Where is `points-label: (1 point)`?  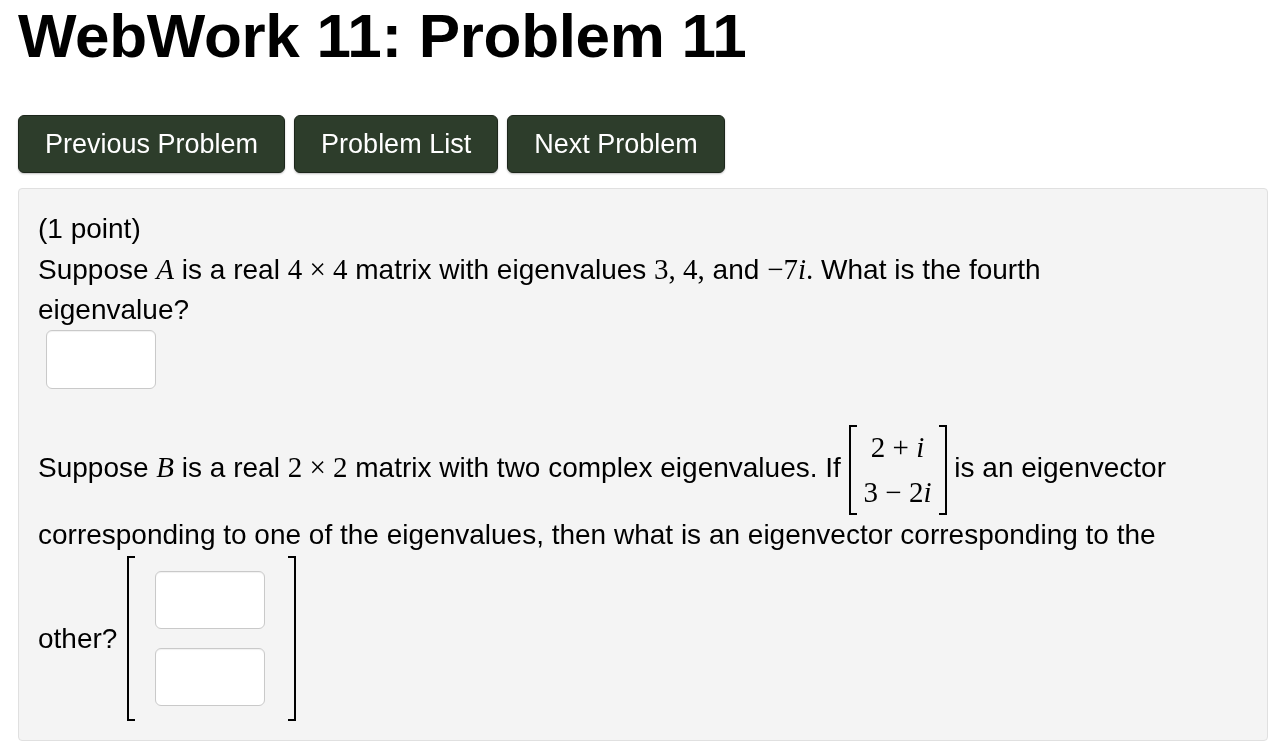 points-label: (1 point) is located at coordinates (89, 229).